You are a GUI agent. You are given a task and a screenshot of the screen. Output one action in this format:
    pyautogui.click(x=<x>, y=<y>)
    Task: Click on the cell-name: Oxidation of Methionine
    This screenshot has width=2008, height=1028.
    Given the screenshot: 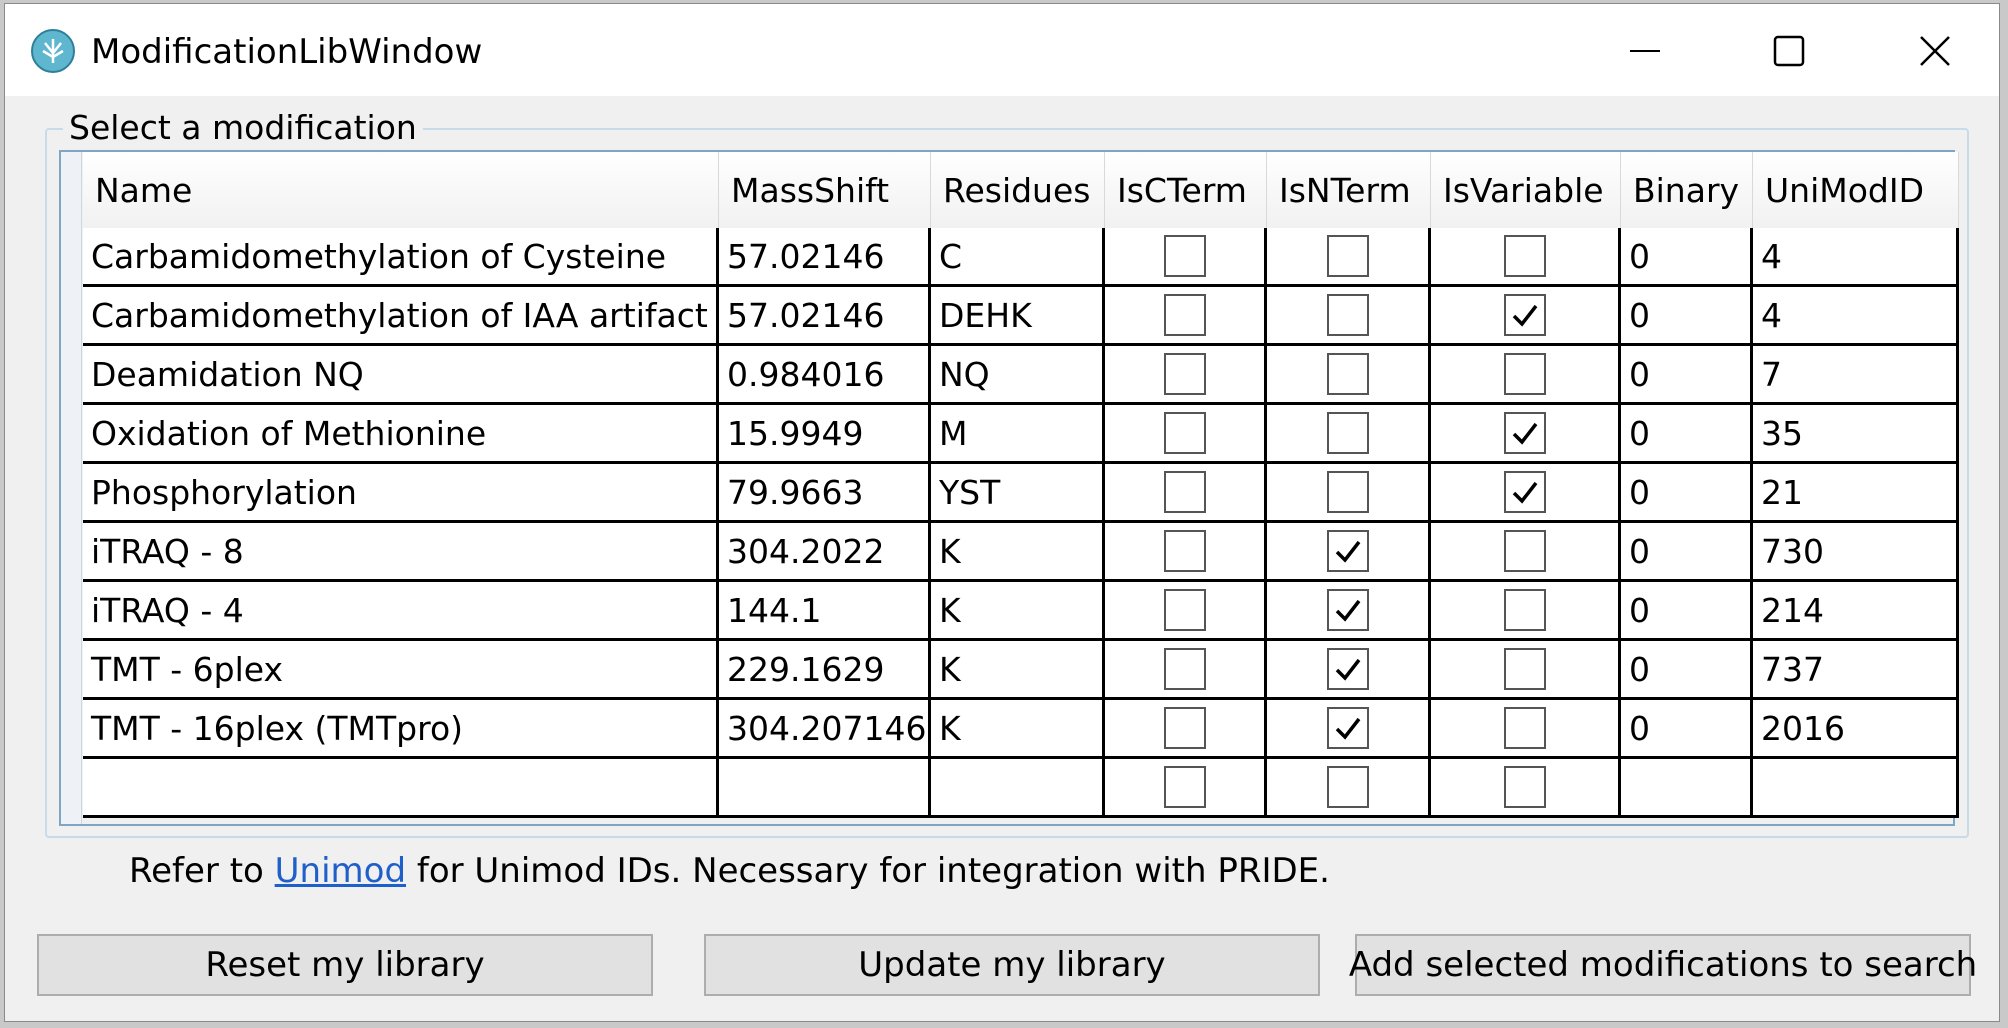 What is the action you would take?
    pyautogui.click(x=401, y=433)
    